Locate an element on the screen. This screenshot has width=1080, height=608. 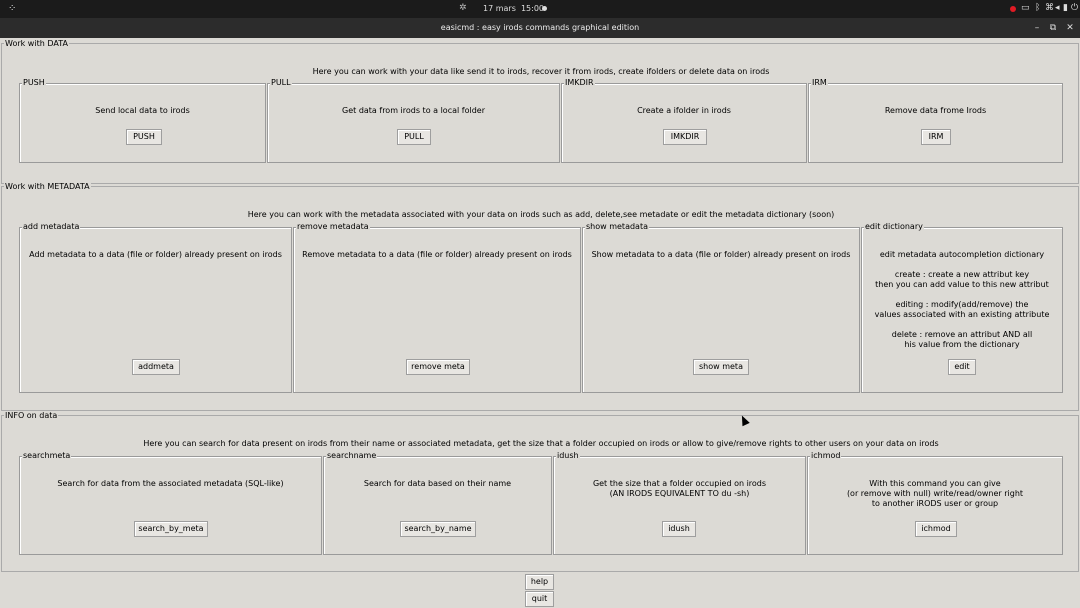
battery-icon: ▮ is located at coordinates (1065, 8).